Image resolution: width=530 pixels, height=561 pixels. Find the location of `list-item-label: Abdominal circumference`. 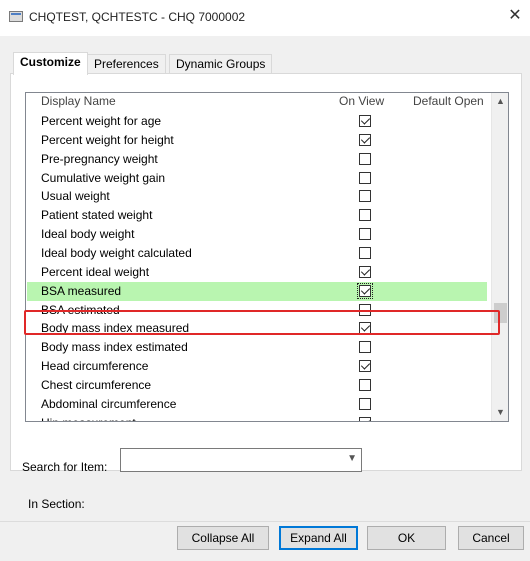

list-item-label: Abdominal circumference is located at coordinates (109, 403).